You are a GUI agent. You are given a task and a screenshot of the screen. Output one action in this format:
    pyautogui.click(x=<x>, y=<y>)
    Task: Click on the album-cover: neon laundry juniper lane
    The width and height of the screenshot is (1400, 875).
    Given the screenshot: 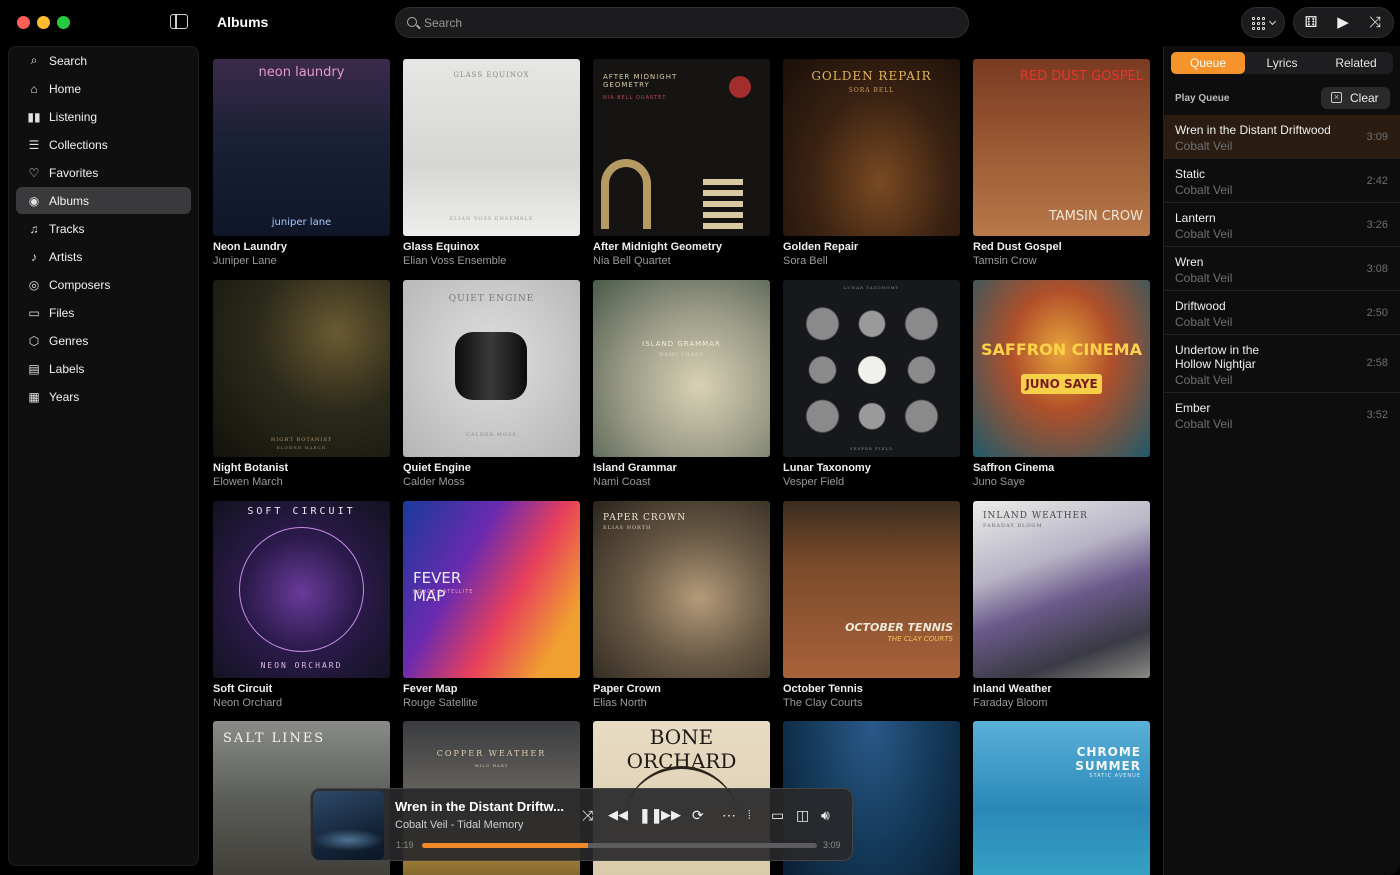 What is the action you would take?
    pyautogui.click(x=301, y=147)
    